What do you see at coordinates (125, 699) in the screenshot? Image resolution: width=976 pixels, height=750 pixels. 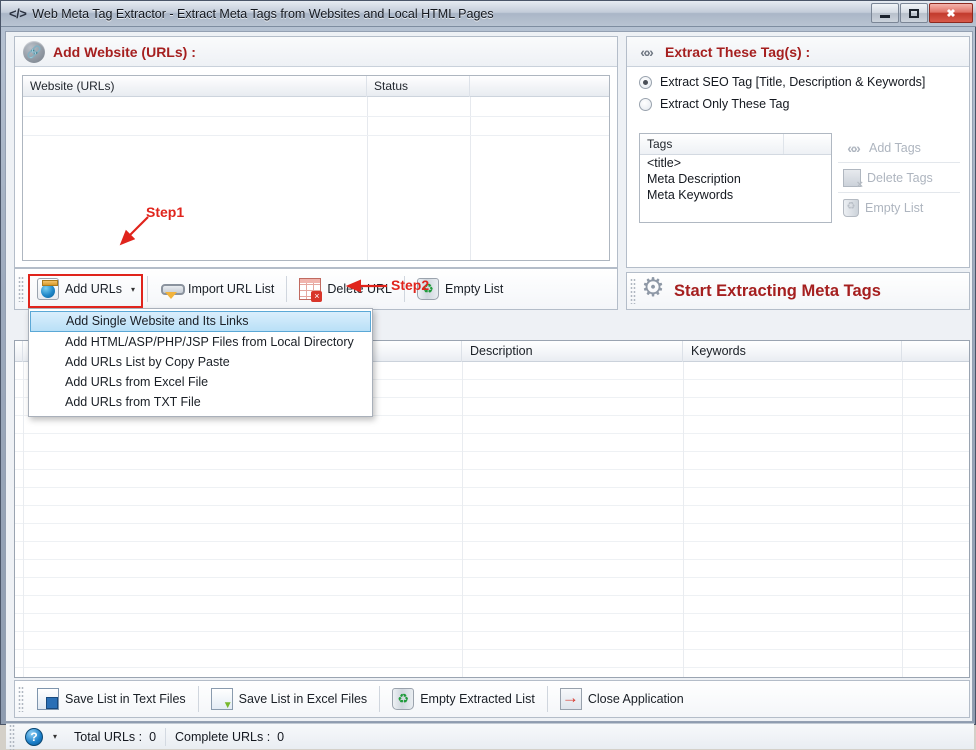 I see `save-list-text-label: Save List in Text Files` at bounding box center [125, 699].